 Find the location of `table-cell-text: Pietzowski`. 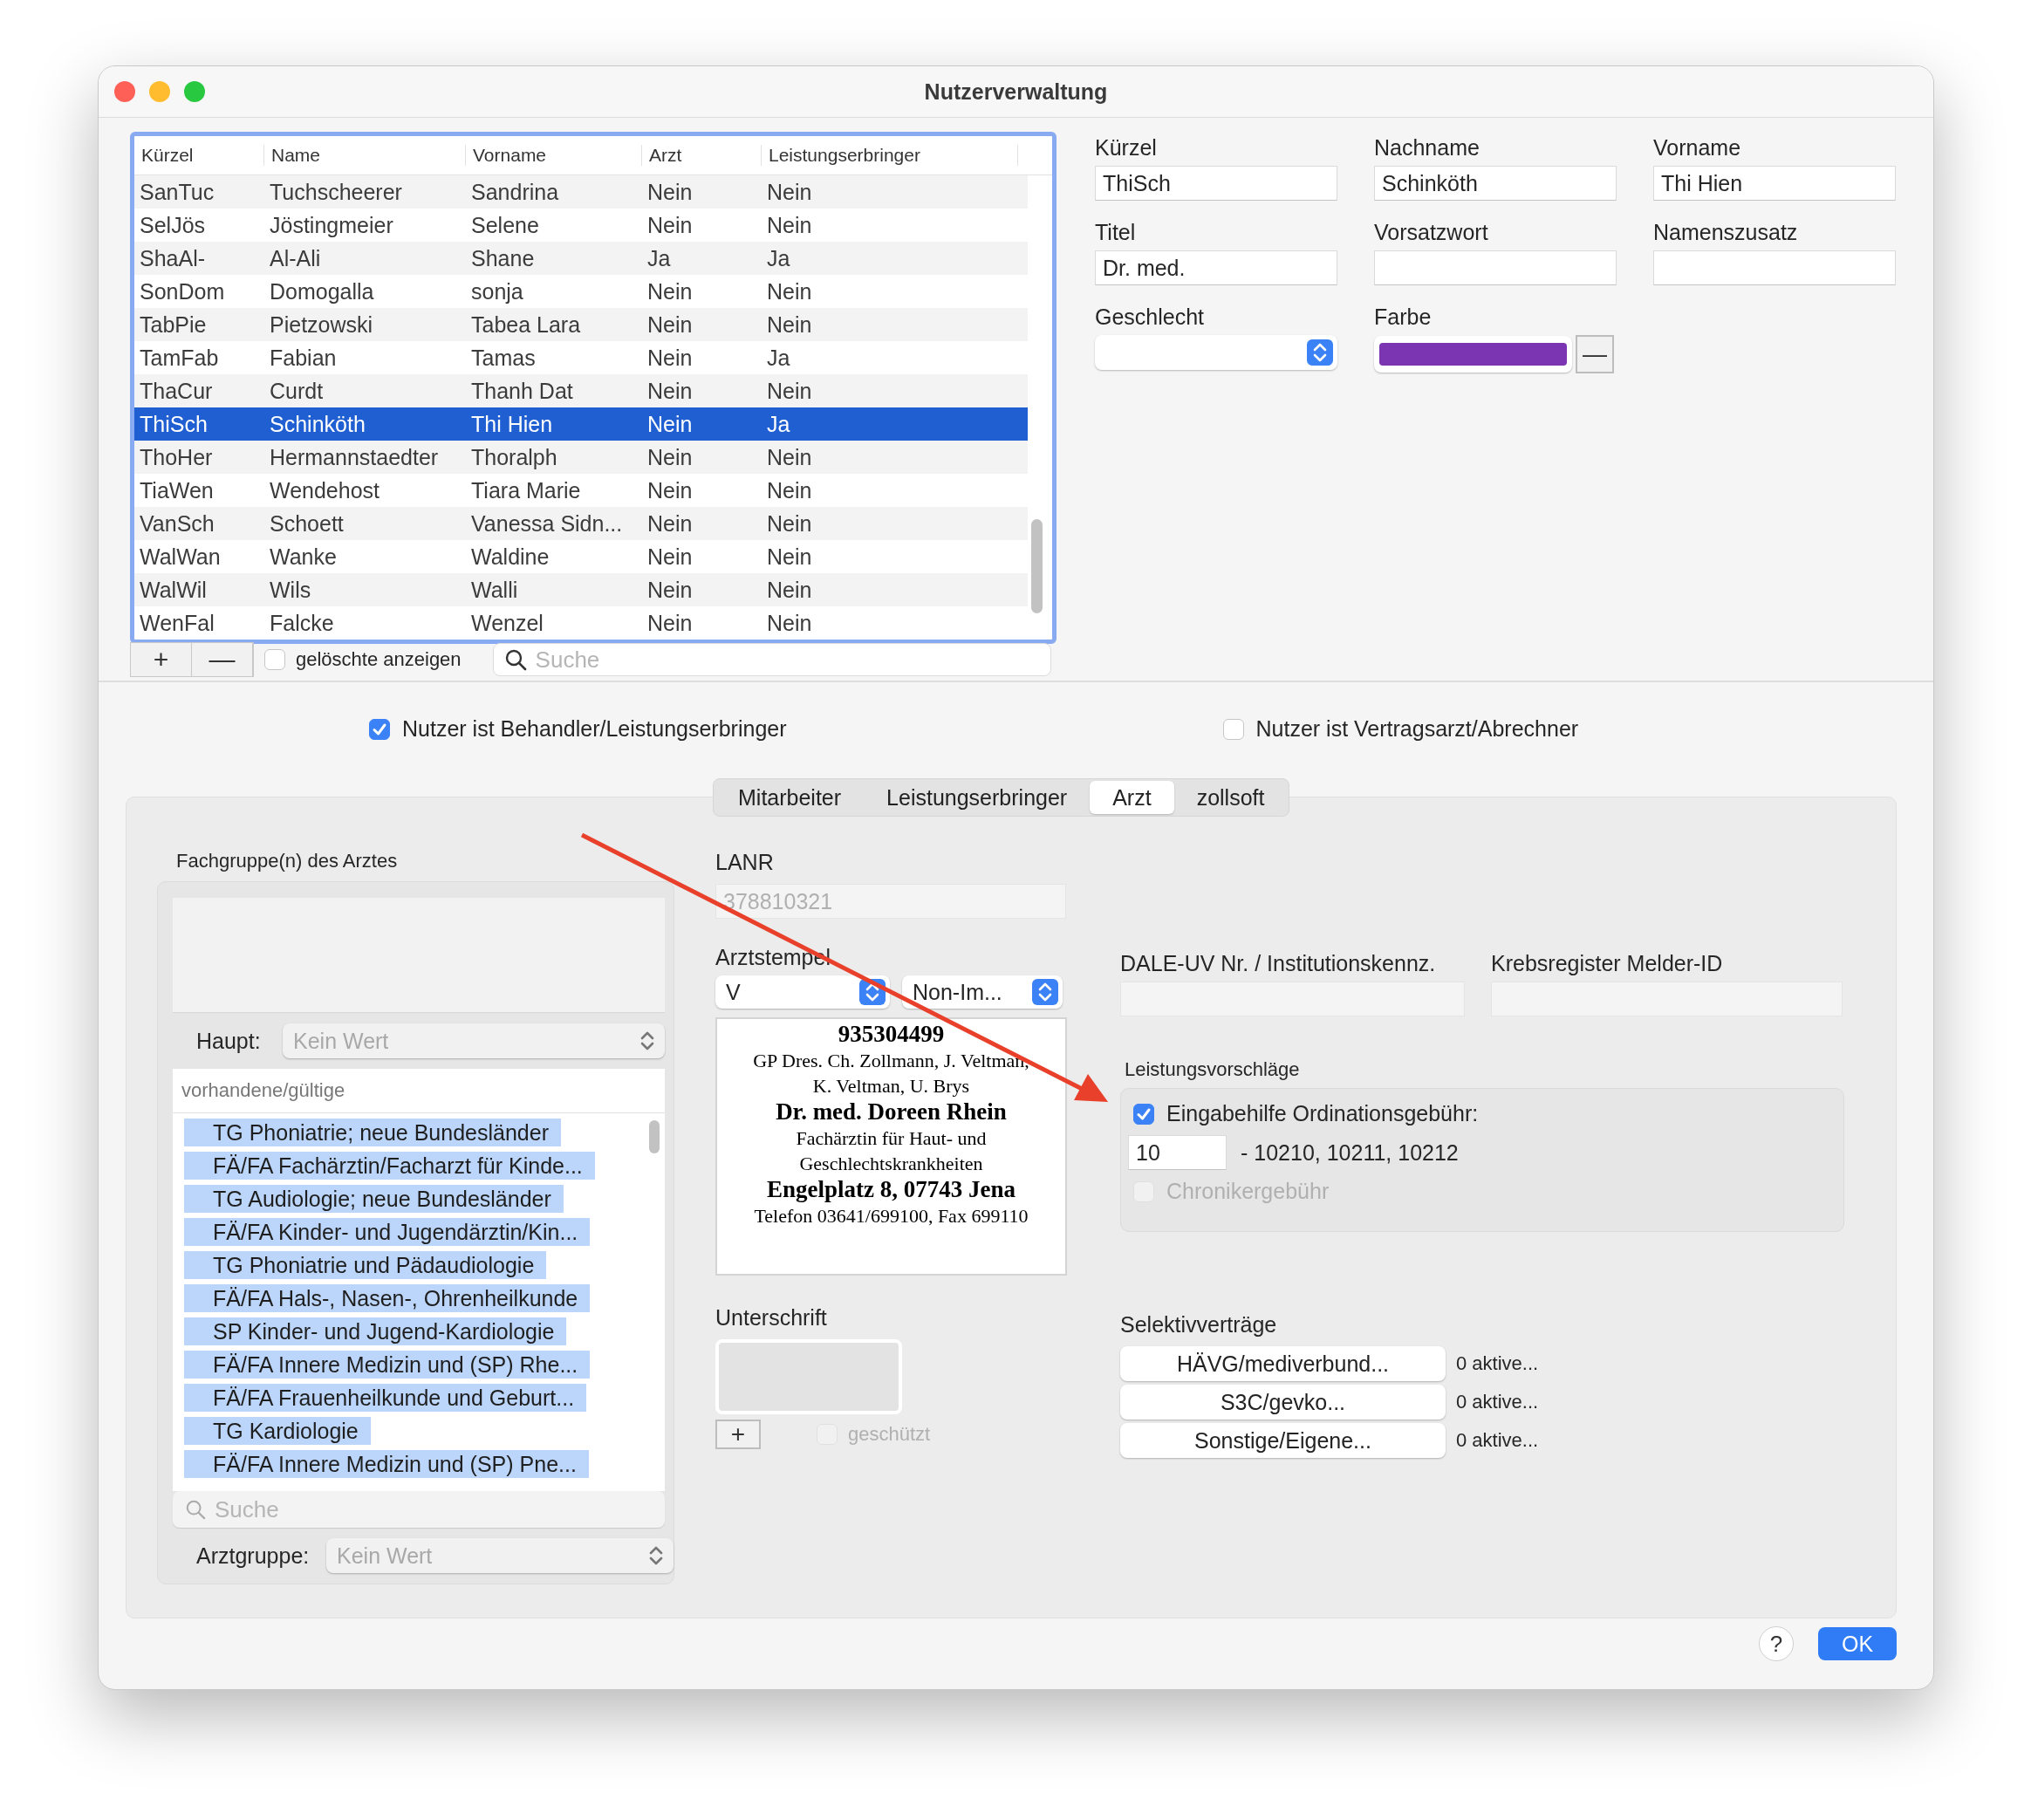

table-cell-text: Pietzowski is located at coordinates (321, 324).